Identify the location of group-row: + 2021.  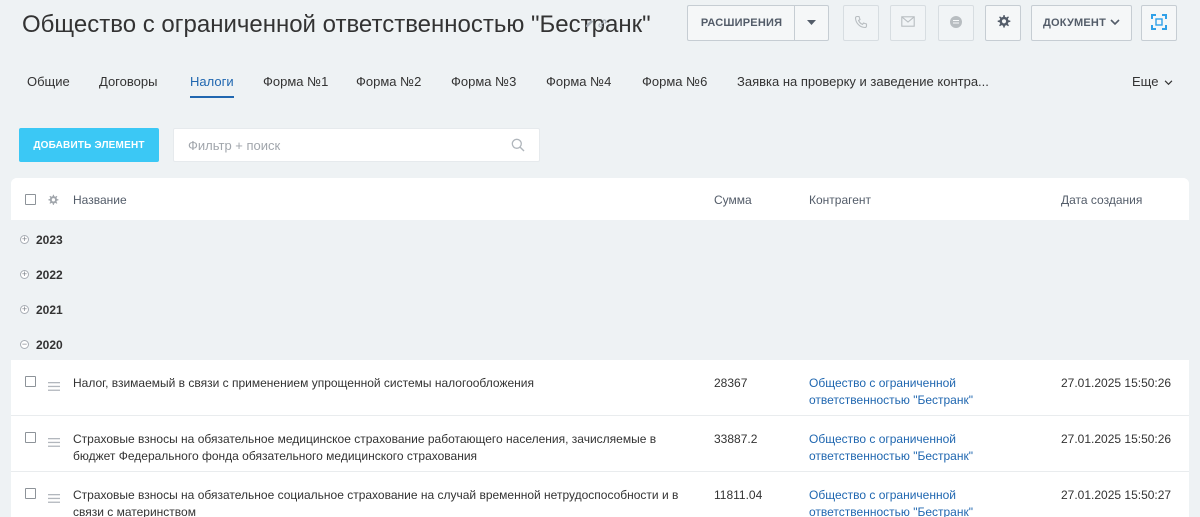
(600, 307).